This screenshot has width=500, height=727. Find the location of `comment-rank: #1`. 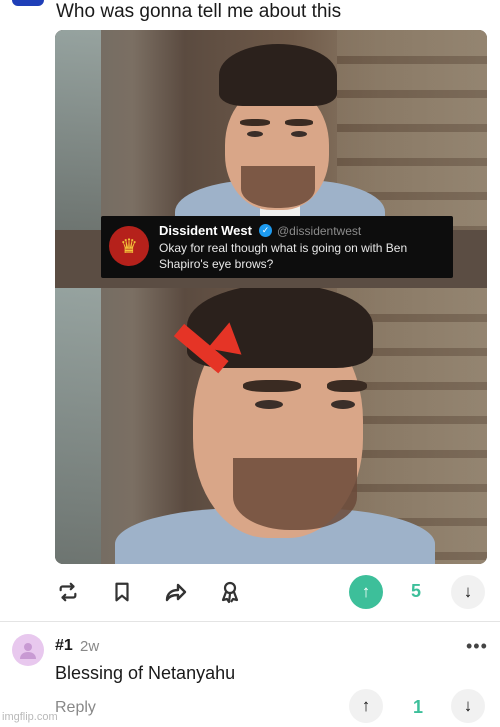

comment-rank: #1 is located at coordinates (64, 645).